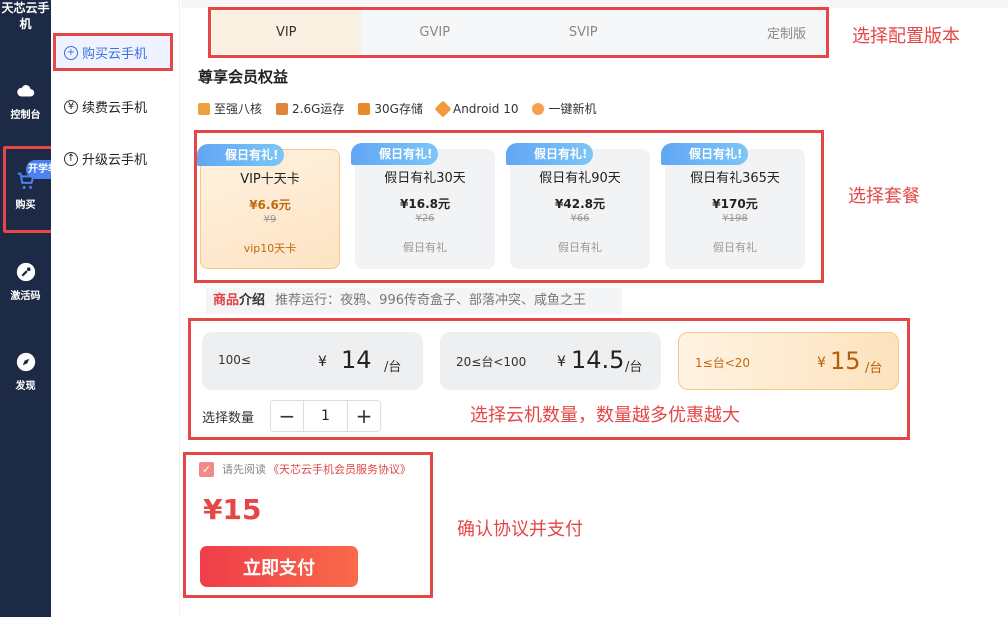 The height and width of the screenshot is (617, 1008). What do you see at coordinates (308, 525) in the screenshot?
I see `pay-annotation-box` at bounding box center [308, 525].